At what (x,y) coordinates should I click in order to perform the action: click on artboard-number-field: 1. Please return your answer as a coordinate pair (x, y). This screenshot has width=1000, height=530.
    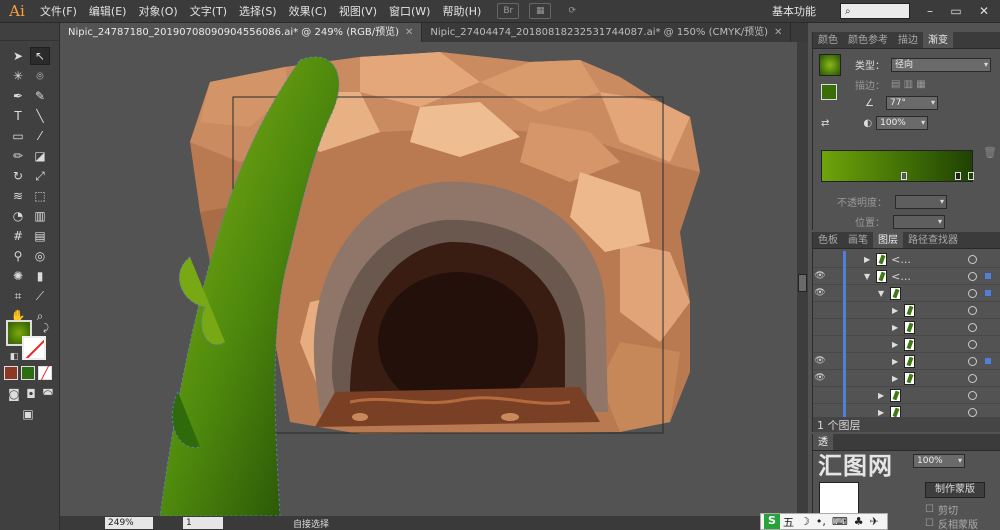
    Looking at the image, I should click on (203, 523).